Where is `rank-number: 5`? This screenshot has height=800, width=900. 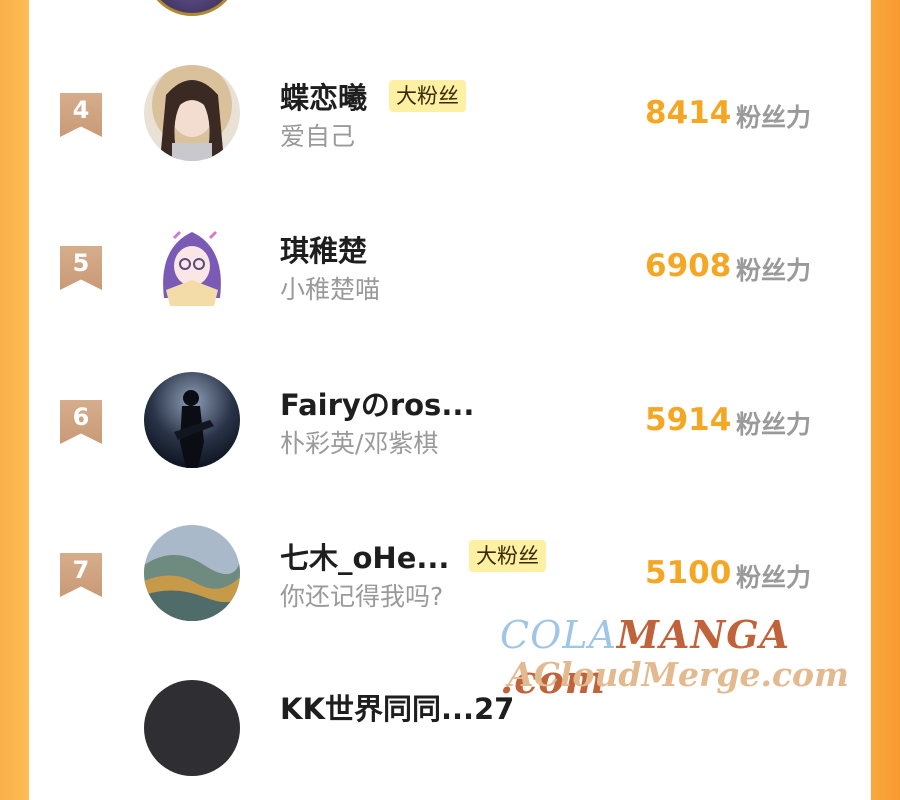 rank-number: 5 is located at coordinates (81, 263).